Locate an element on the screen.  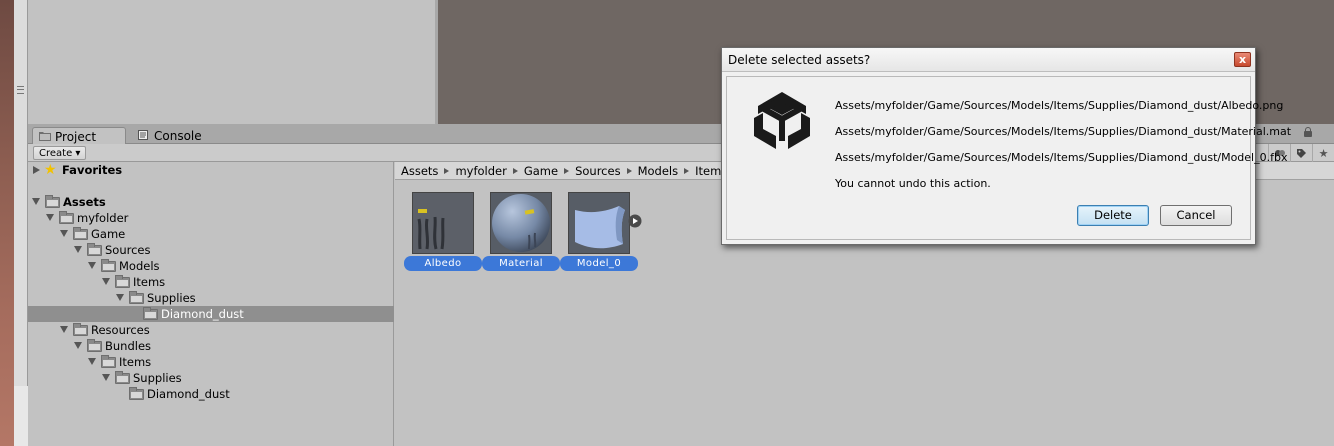
tree-label: Models is located at coordinates (139, 266).